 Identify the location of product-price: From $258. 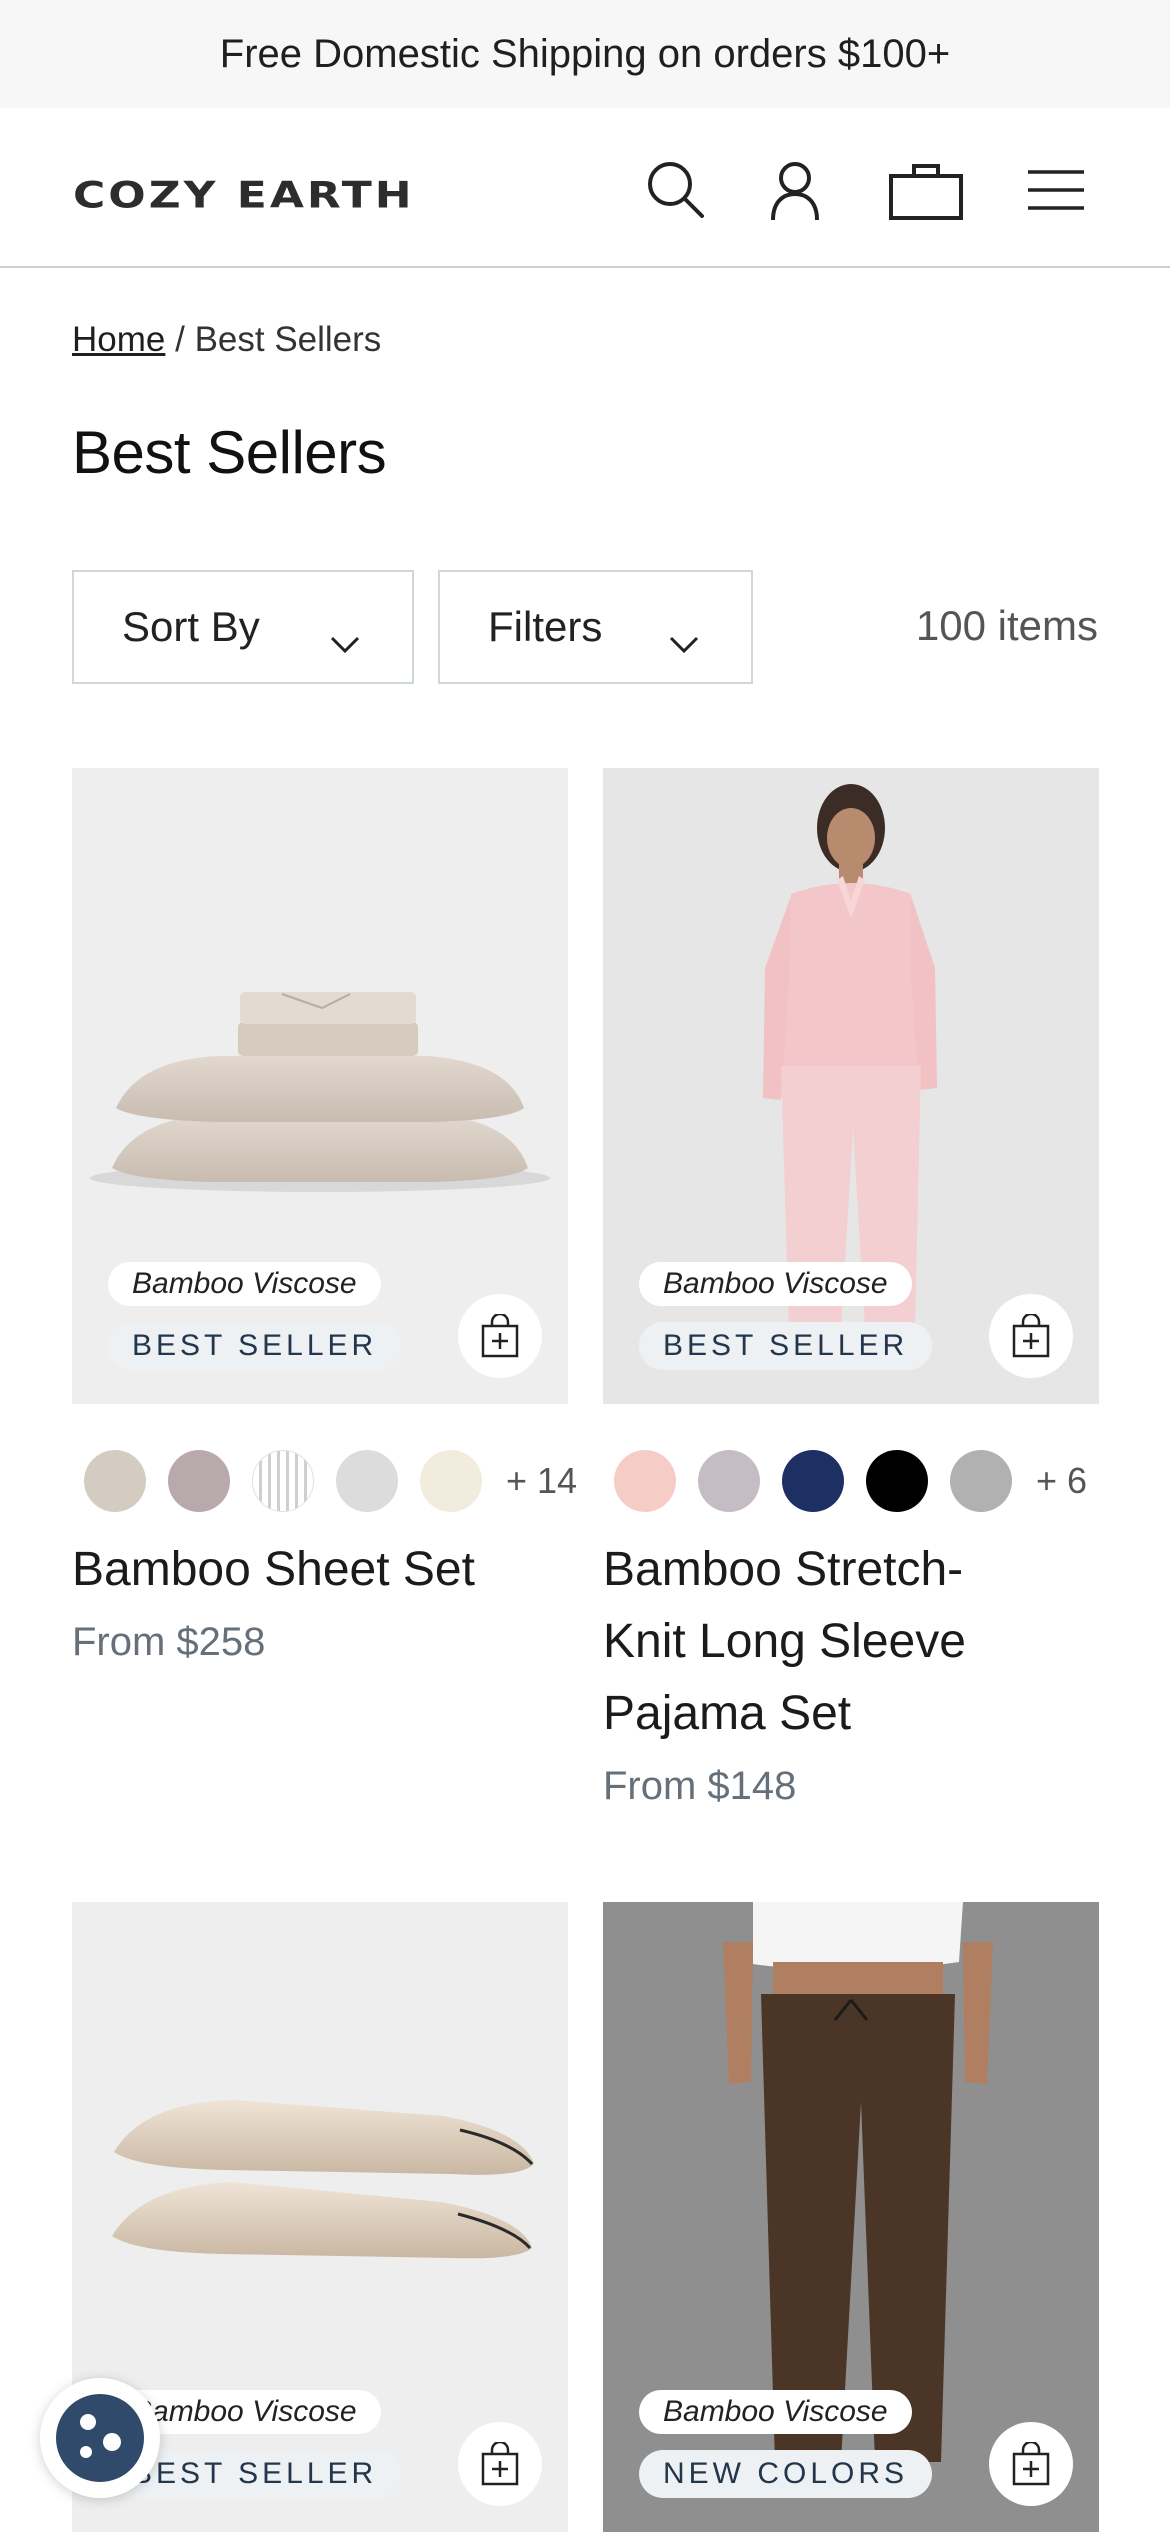
(169, 1642).